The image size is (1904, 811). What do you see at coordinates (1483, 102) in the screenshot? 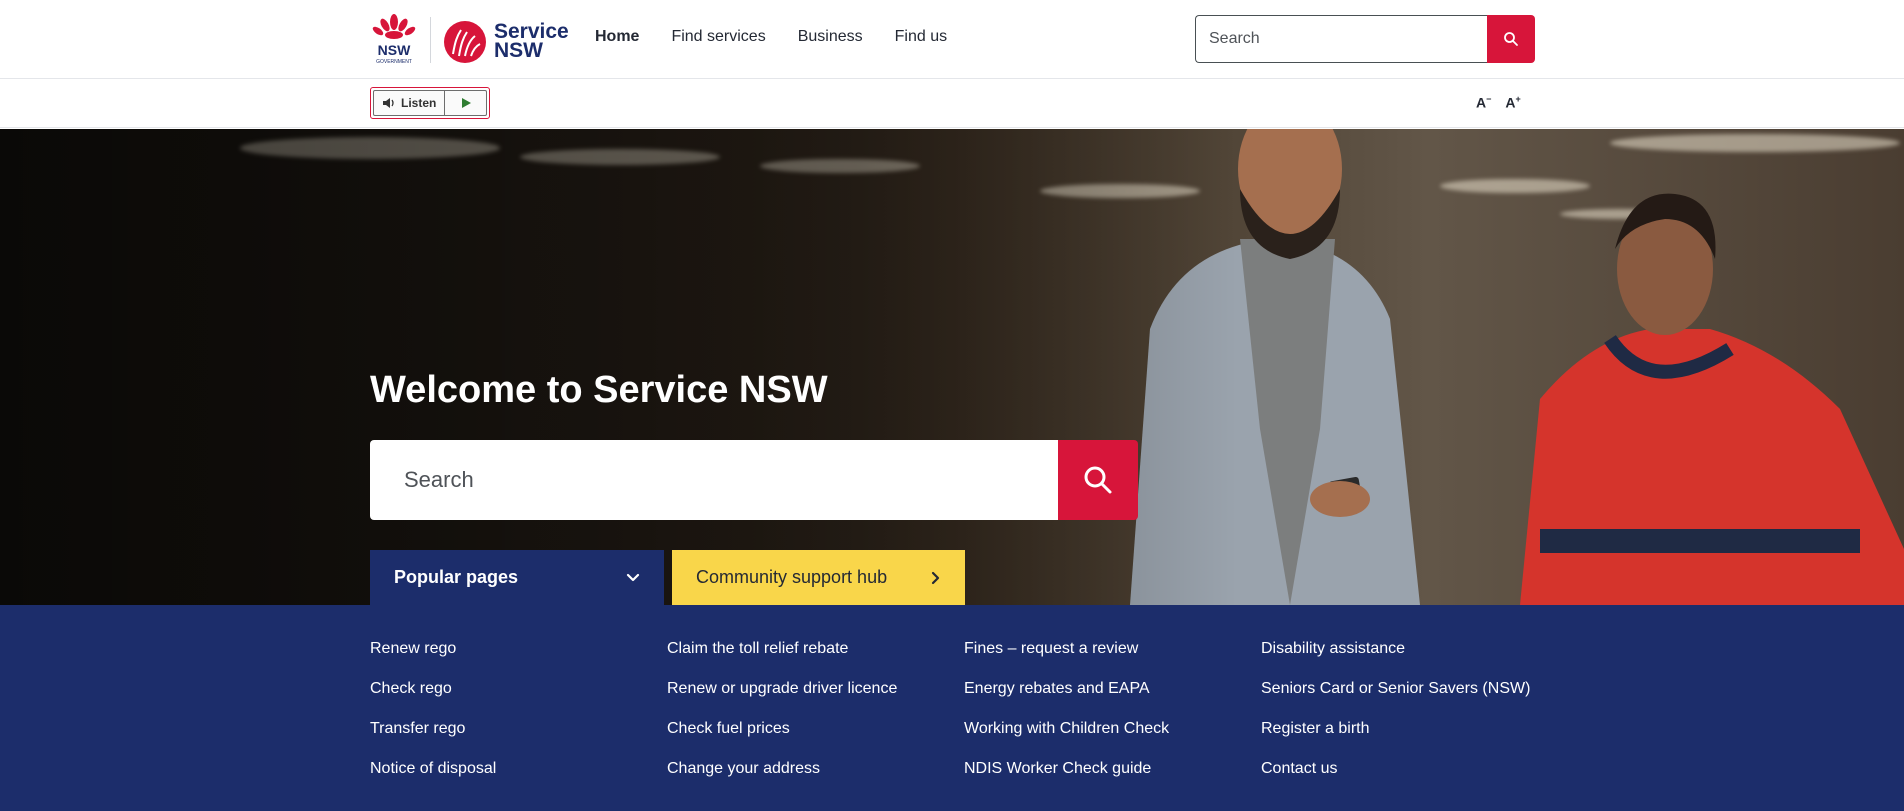
I see `font-decrease-button: A−` at bounding box center [1483, 102].